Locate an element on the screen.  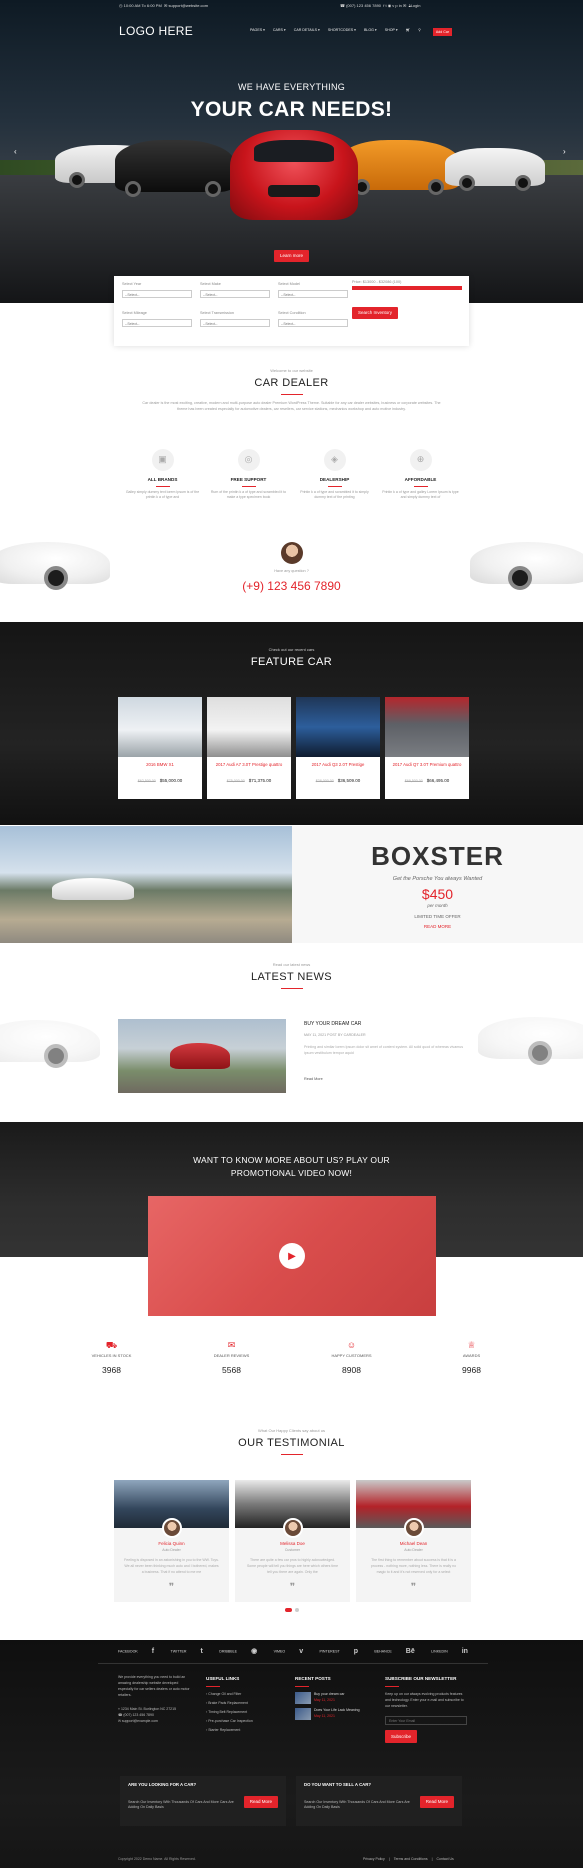
social-linkedin: LINKEDIN in is located at coordinates (449, 1651).